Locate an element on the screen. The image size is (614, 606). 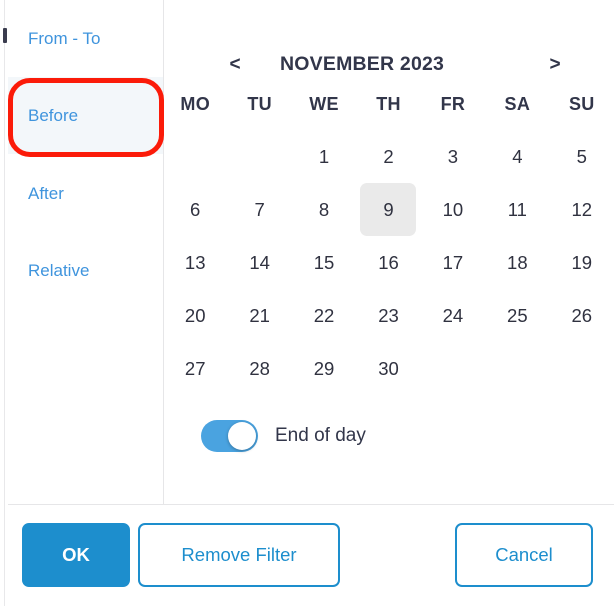
calendar-day-22: 22 is located at coordinates (324, 315).